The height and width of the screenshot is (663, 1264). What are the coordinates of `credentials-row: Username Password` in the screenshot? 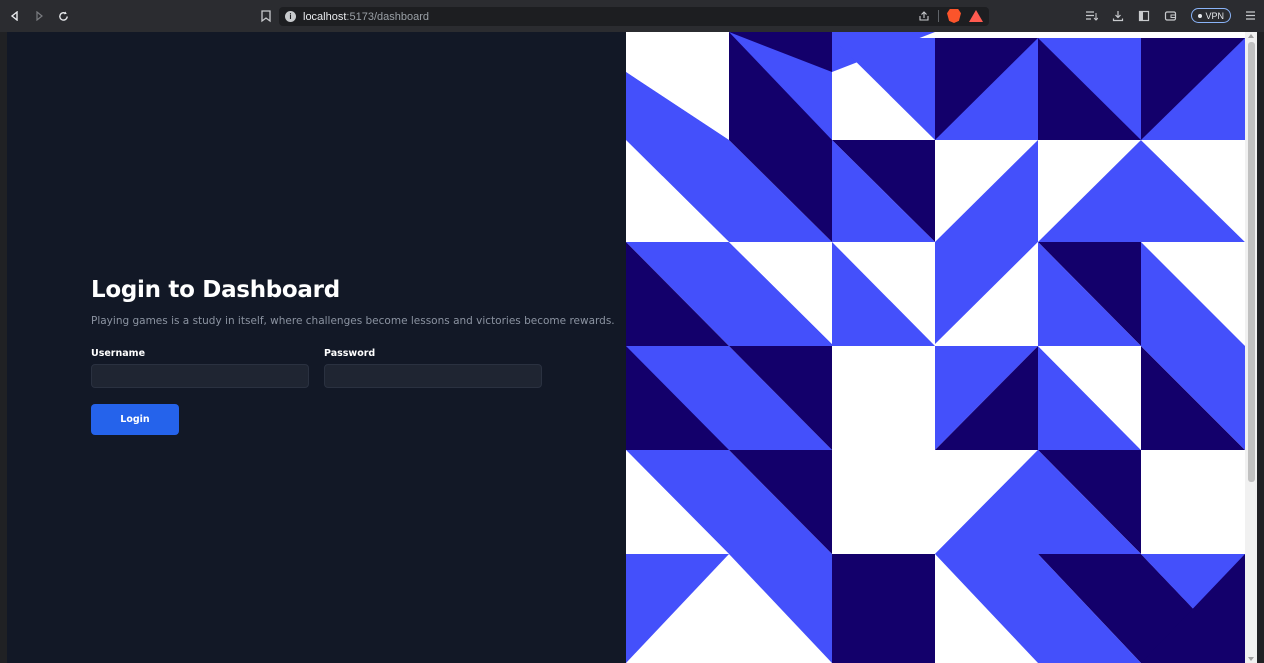 It's located at (318, 368).